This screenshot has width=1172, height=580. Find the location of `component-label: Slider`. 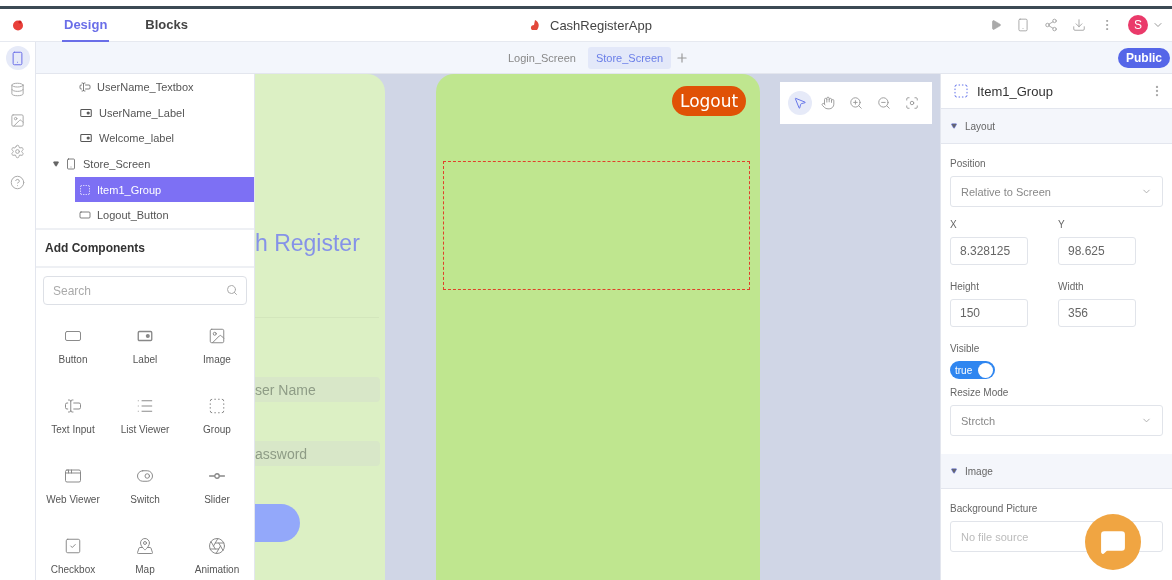

component-label: Slider is located at coordinates (217, 499).